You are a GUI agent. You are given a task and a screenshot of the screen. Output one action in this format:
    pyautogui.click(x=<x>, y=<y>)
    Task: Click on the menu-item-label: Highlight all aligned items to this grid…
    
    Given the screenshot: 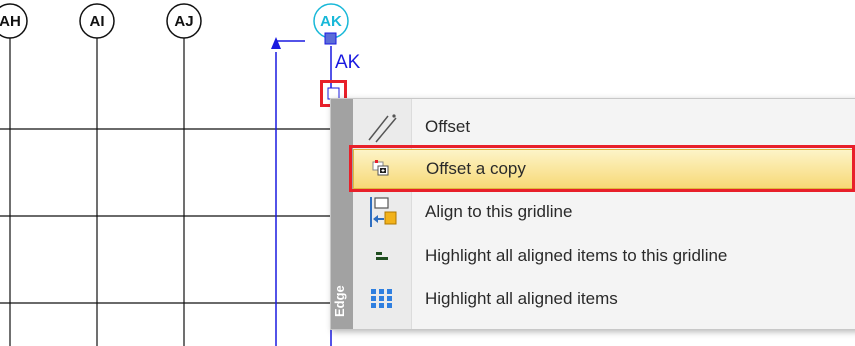 What is the action you would take?
    pyautogui.click(x=576, y=255)
    